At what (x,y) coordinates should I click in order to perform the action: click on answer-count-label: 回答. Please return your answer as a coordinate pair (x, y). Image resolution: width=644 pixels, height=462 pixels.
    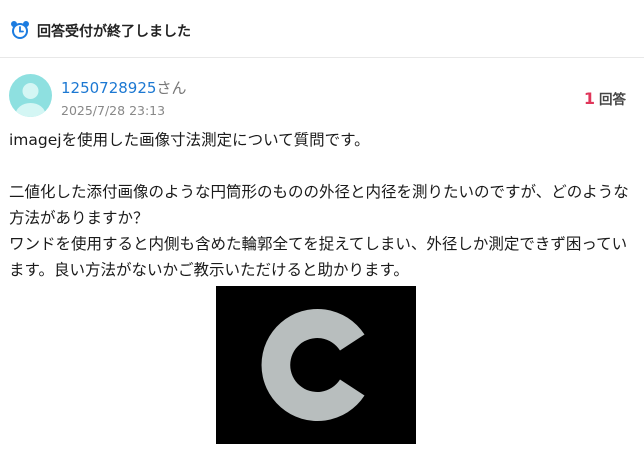
    Looking at the image, I should click on (612, 100).